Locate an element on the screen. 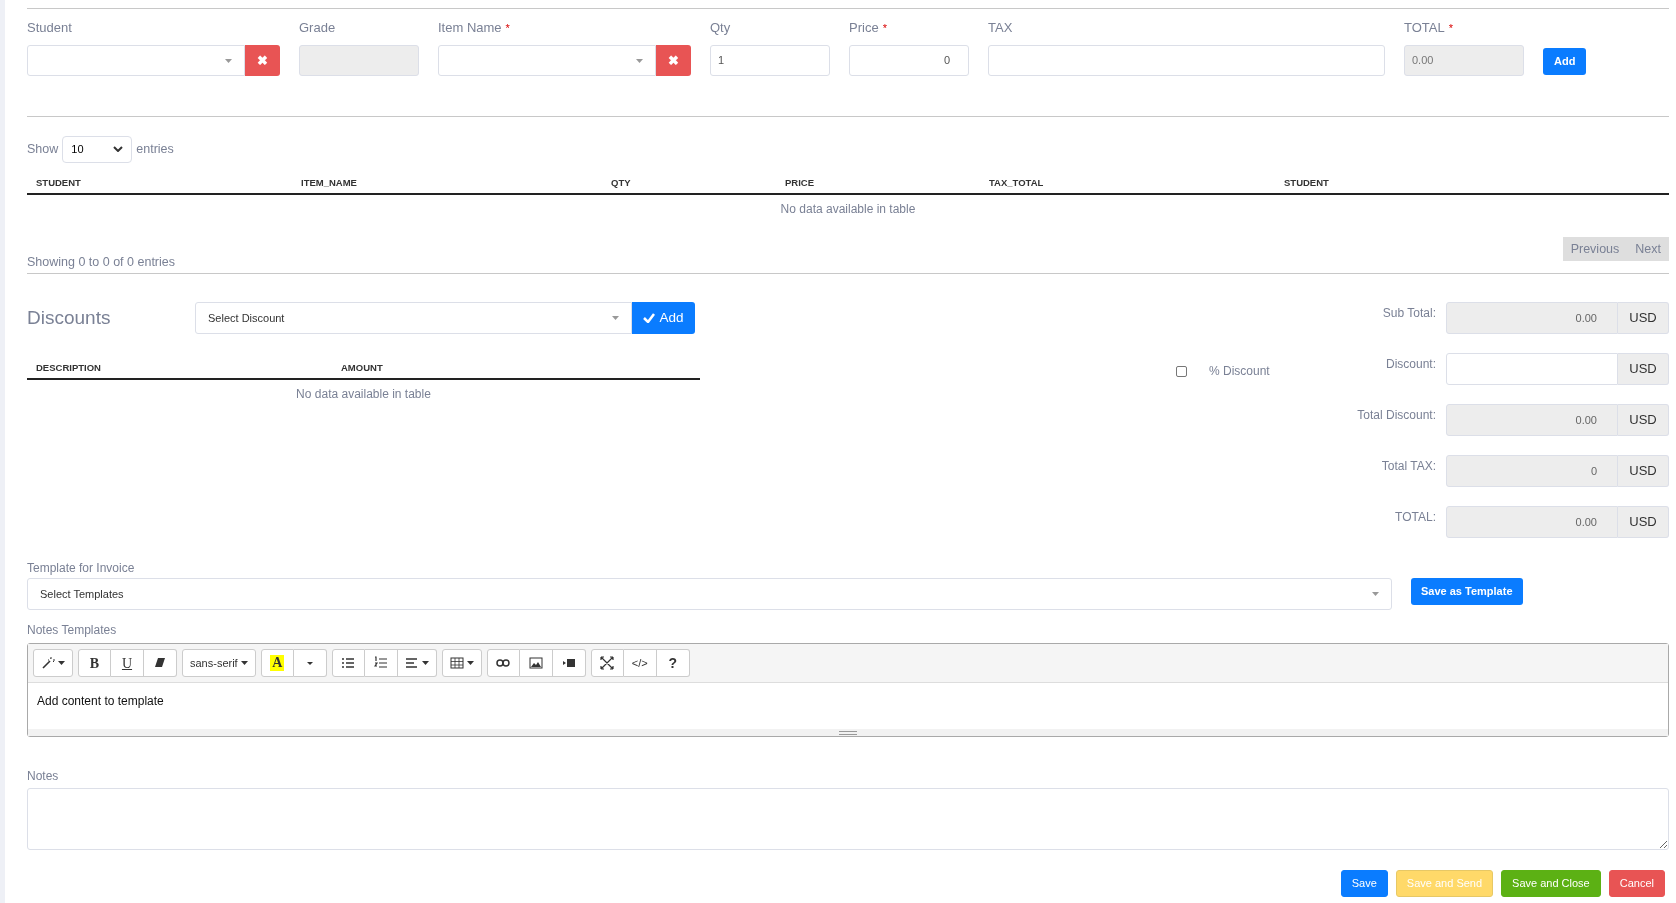 The width and height of the screenshot is (1676, 903). column-header: PRICE is located at coordinates (800, 182).